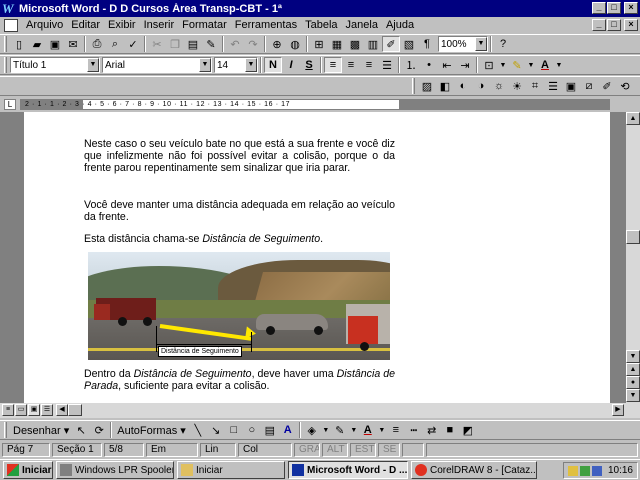  I want to click on fill-color-icon: ◈, so click(312, 430).